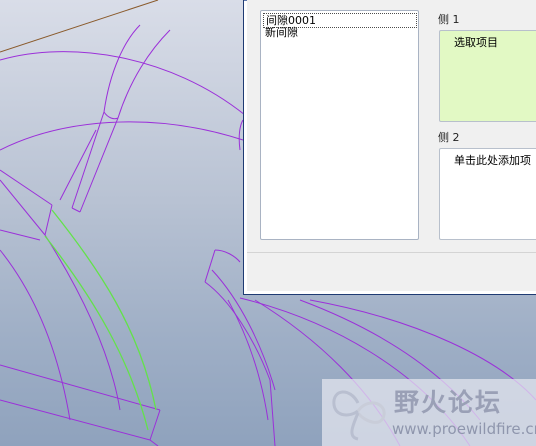  What do you see at coordinates (487, 76) in the screenshot?
I see `side1-collector: 选取项目` at bounding box center [487, 76].